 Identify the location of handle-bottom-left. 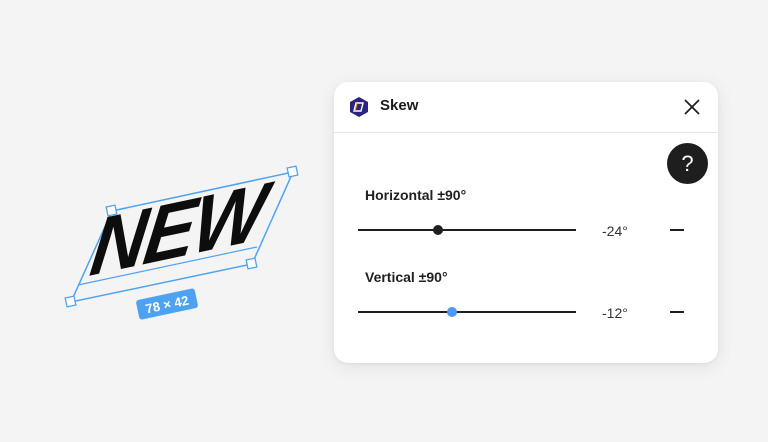
(70, 301).